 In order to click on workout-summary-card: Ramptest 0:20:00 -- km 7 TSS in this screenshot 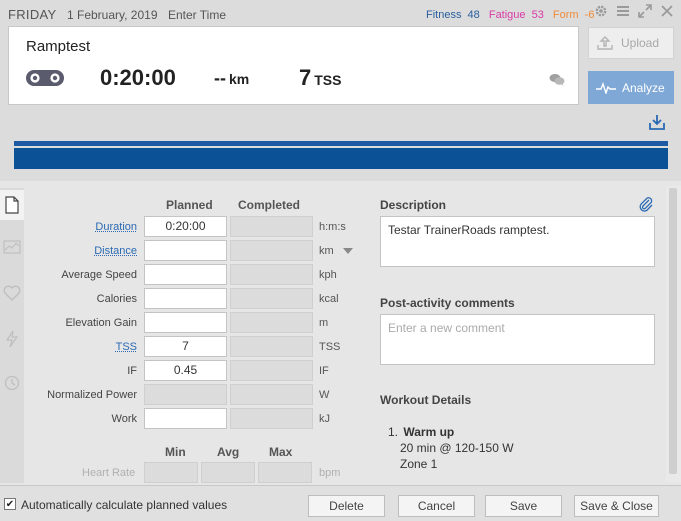, I will do `click(293, 65)`.